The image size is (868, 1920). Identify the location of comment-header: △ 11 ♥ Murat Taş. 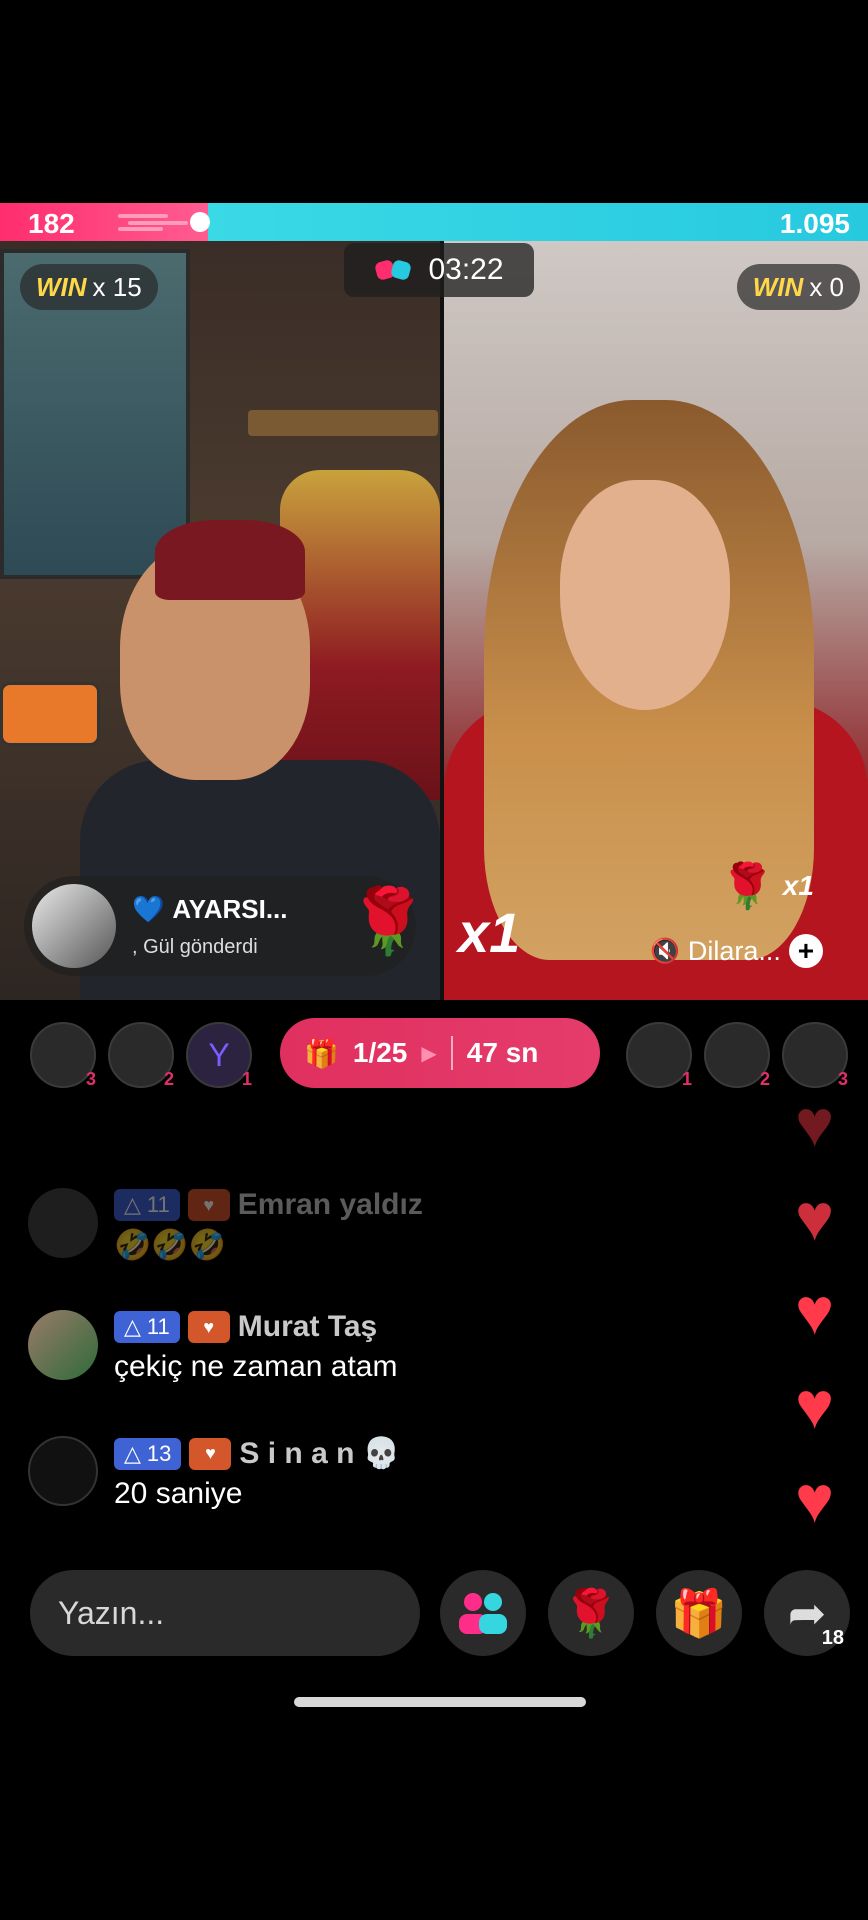
(255, 1327).